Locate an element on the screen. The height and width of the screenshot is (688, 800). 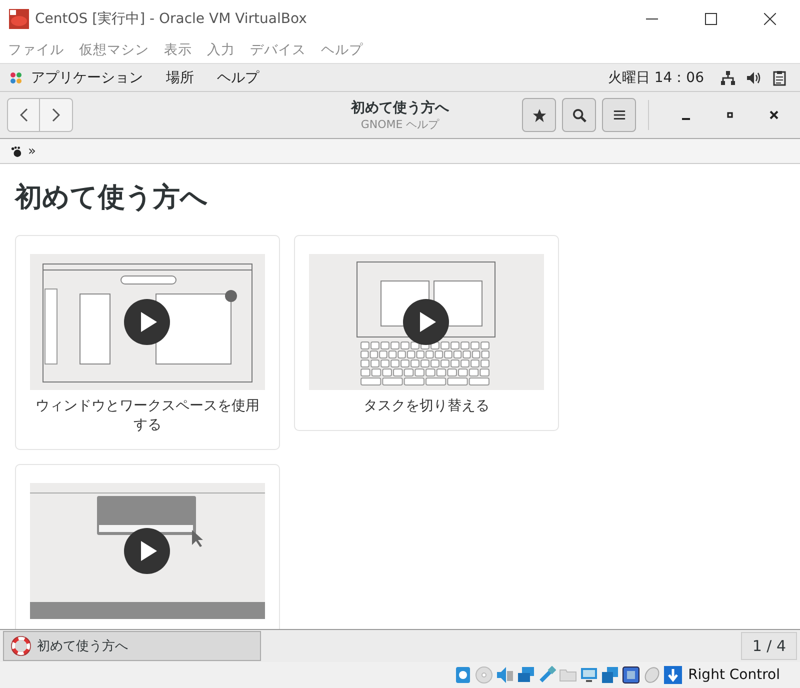
menu-icon is located at coordinates (619, 115).